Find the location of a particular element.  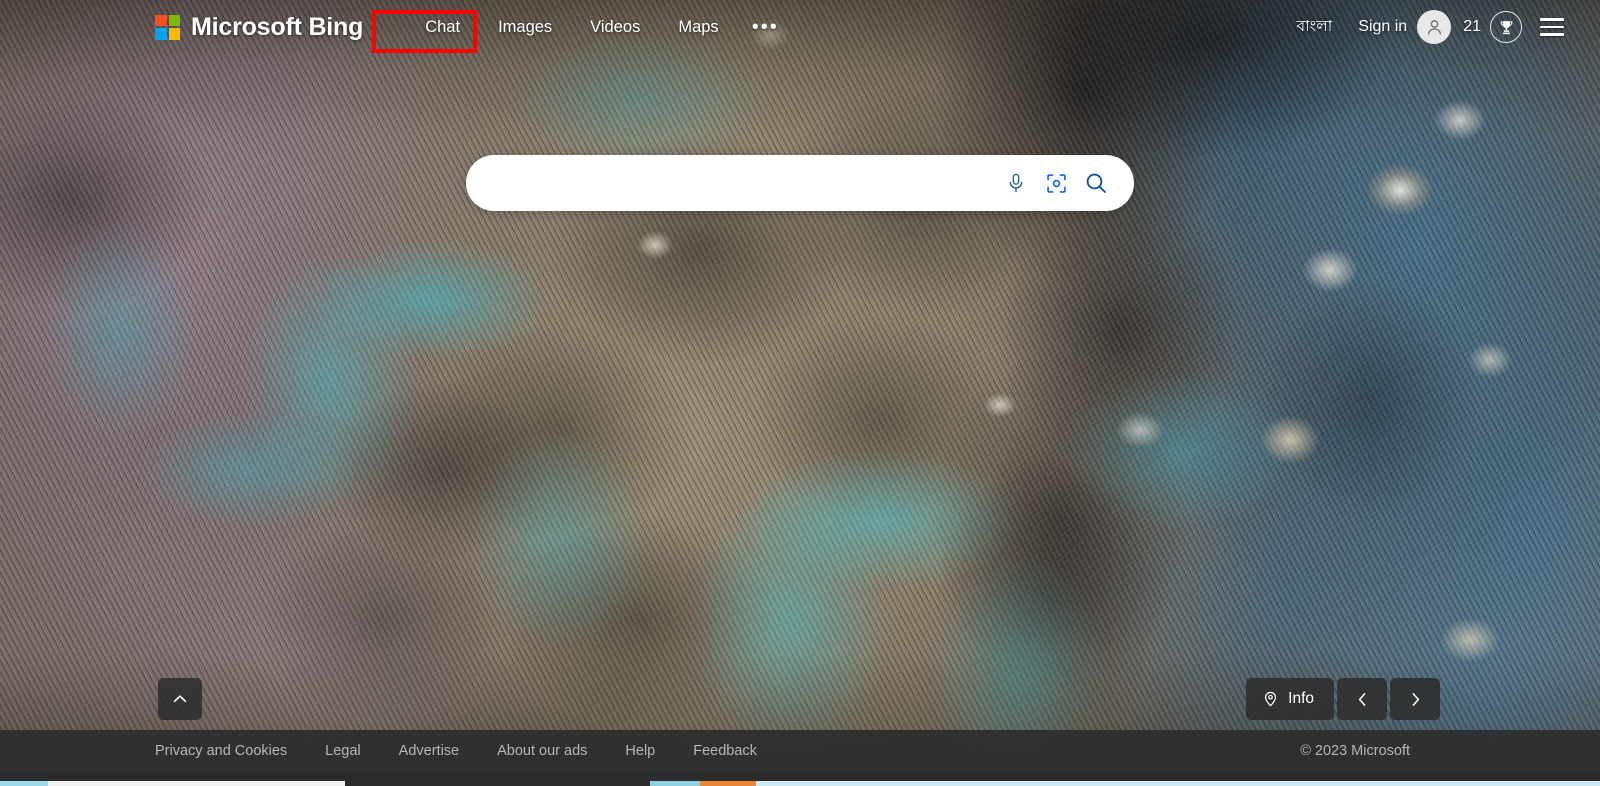

scroll-up-button is located at coordinates (180, 699).